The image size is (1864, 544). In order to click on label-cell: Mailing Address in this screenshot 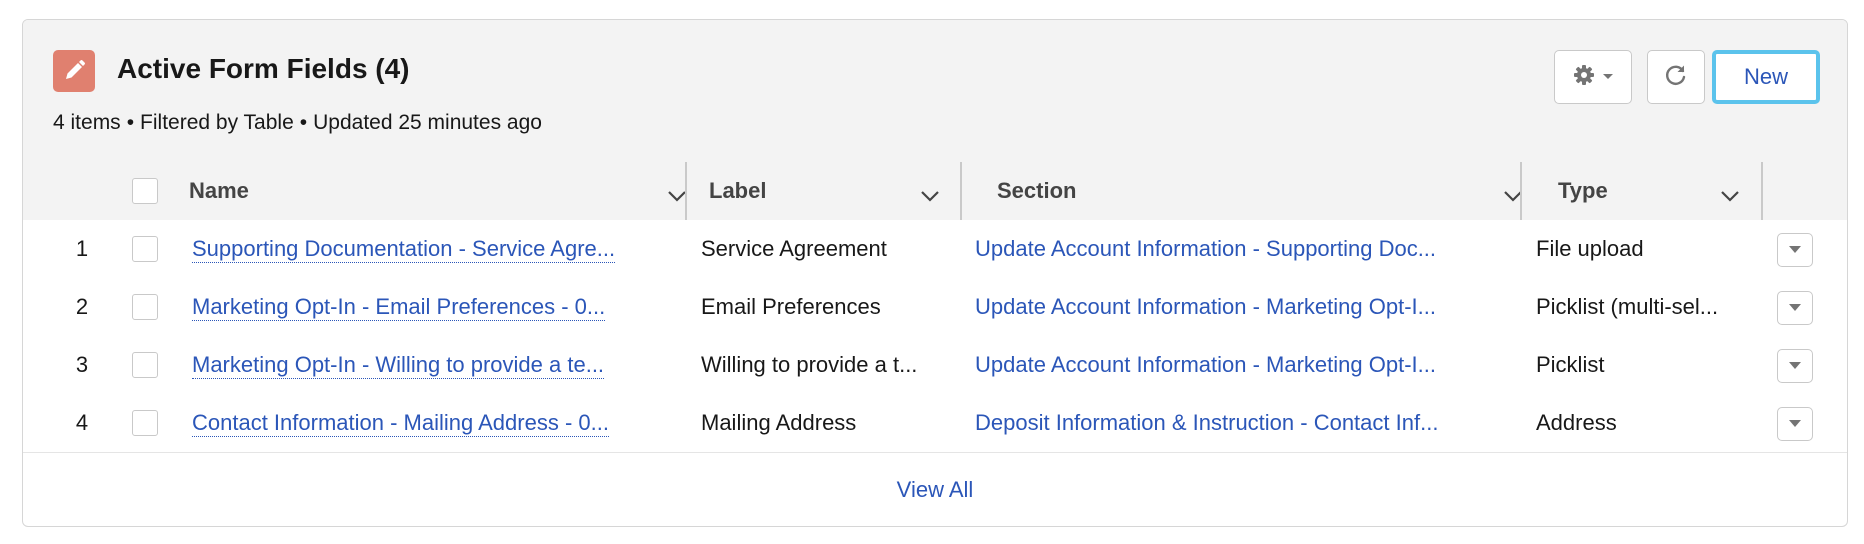, I will do `click(779, 422)`.